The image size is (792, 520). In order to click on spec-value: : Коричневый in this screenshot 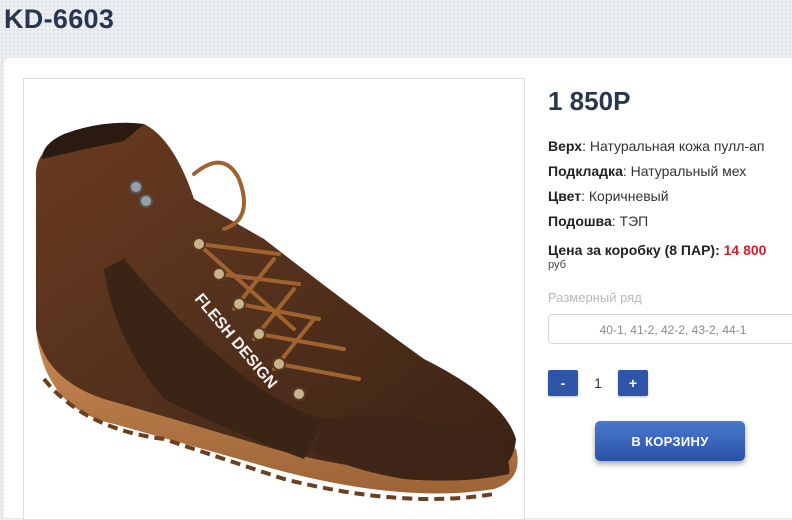, I will do `click(625, 196)`.